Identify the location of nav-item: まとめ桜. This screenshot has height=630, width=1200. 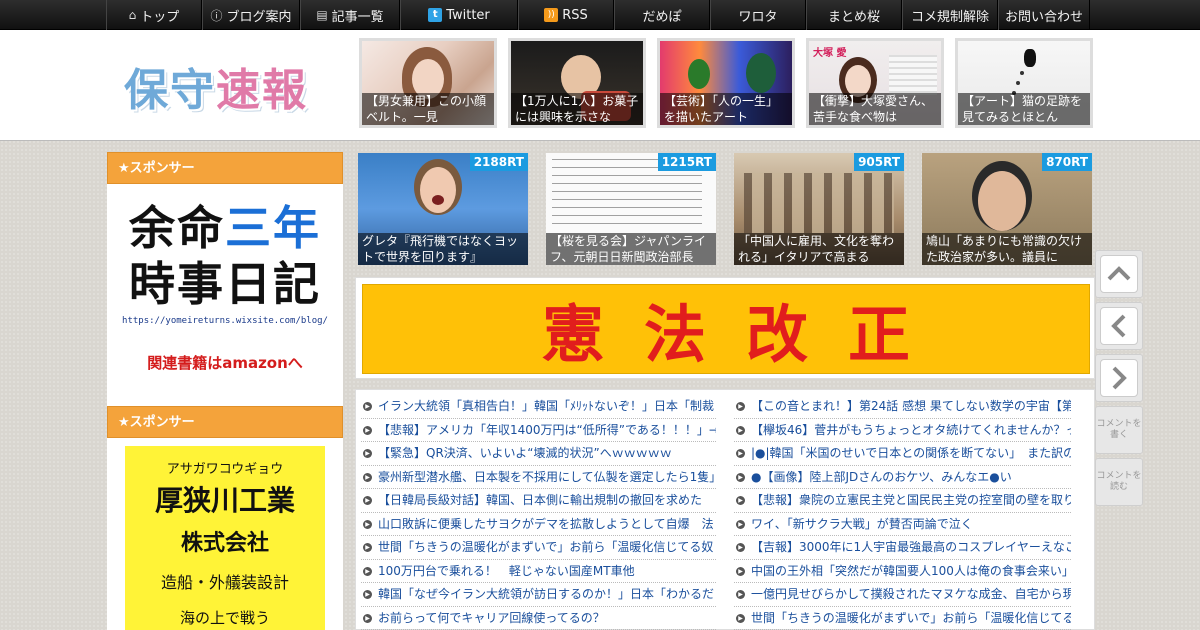
(854, 15).